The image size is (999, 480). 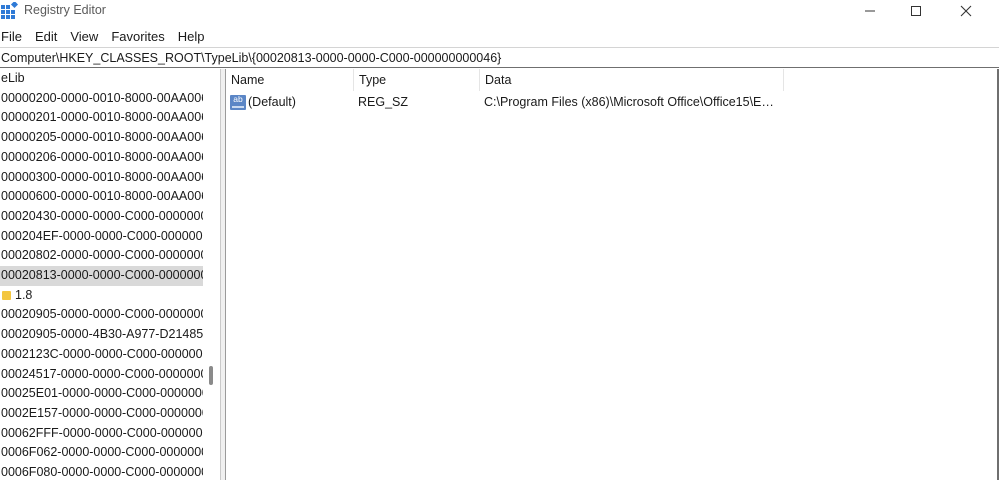 I want to click on tree-key: 00000200-0000-0010-8000-00AA006D2EA4}, so click(x=101, y=99).